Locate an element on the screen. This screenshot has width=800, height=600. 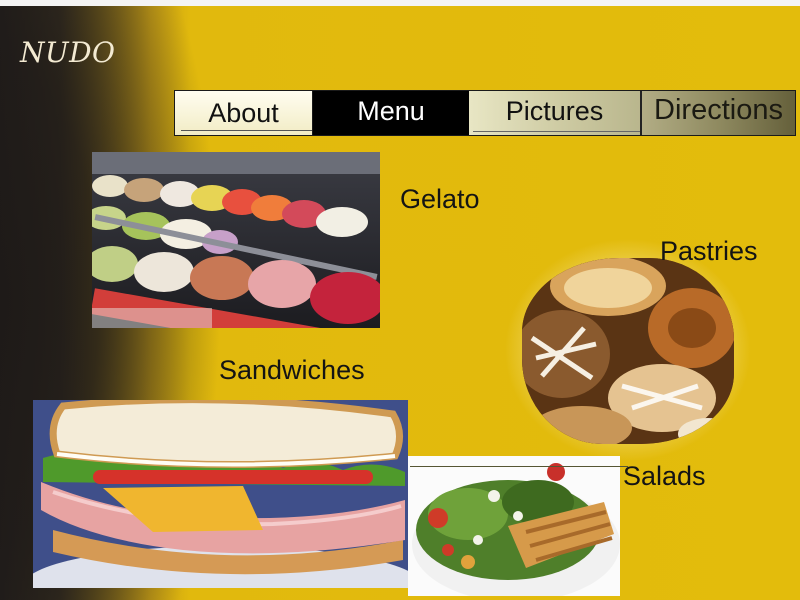
main-nav: About Menu Pictures Directions is located at coordinates (485, 113).